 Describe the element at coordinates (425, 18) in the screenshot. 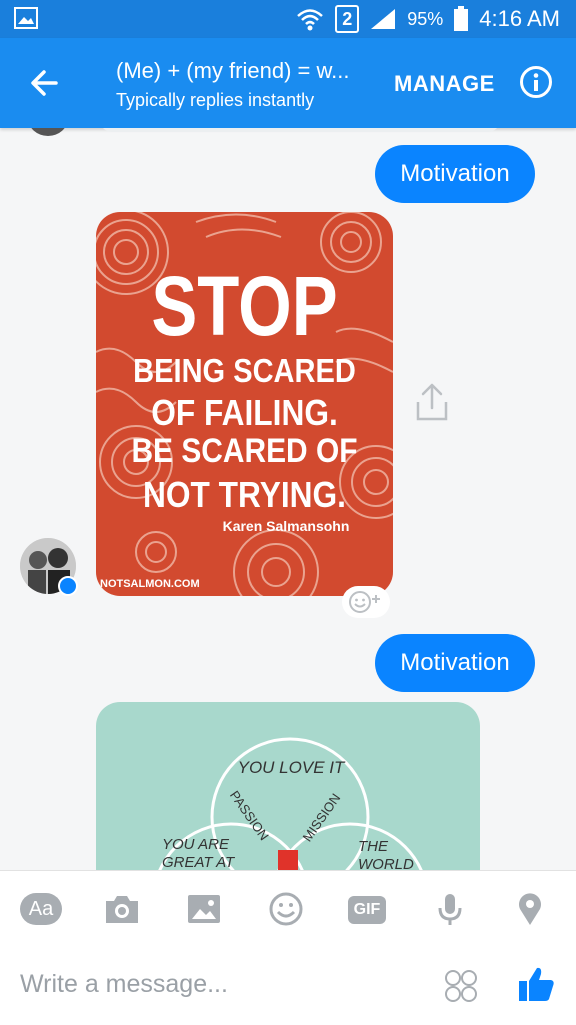

I see `battery-percent: 95%` at that location.